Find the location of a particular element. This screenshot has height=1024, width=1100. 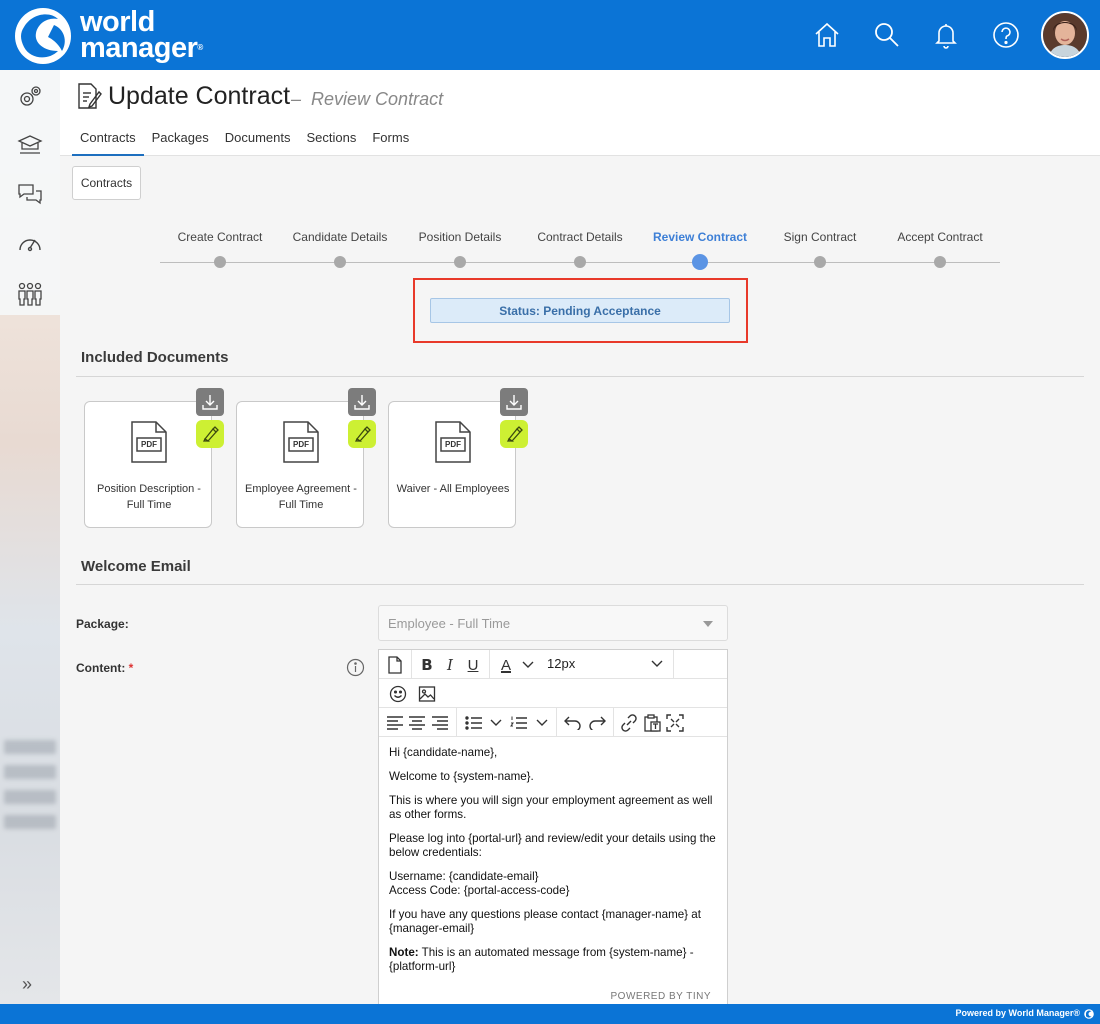

step-candidate-details: Candidate Details is located at coordinates (340, 249).